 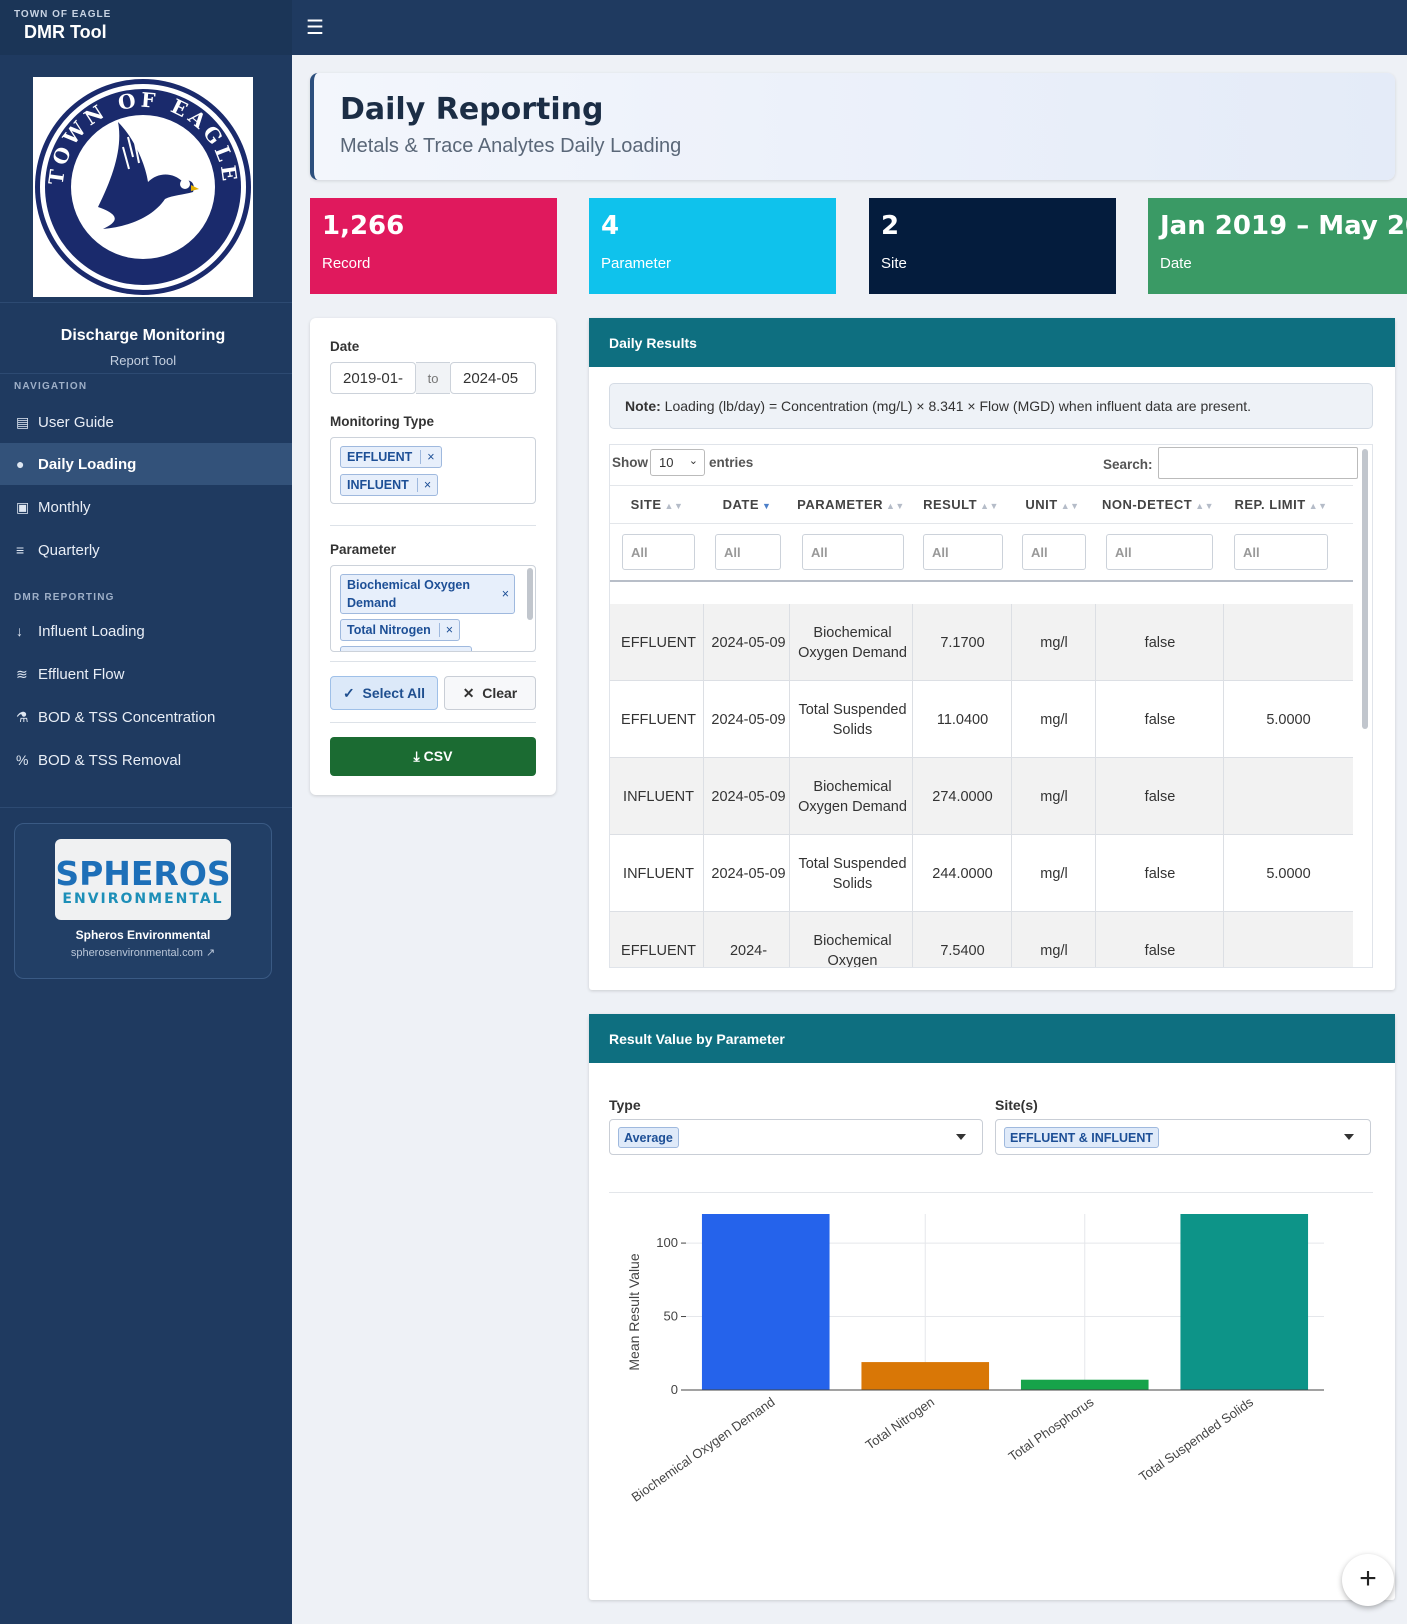 What do you see at coordinates (363, 226) in the screenshot?
I see `kpi-value: 1,266` at bounding box center [363, 226].